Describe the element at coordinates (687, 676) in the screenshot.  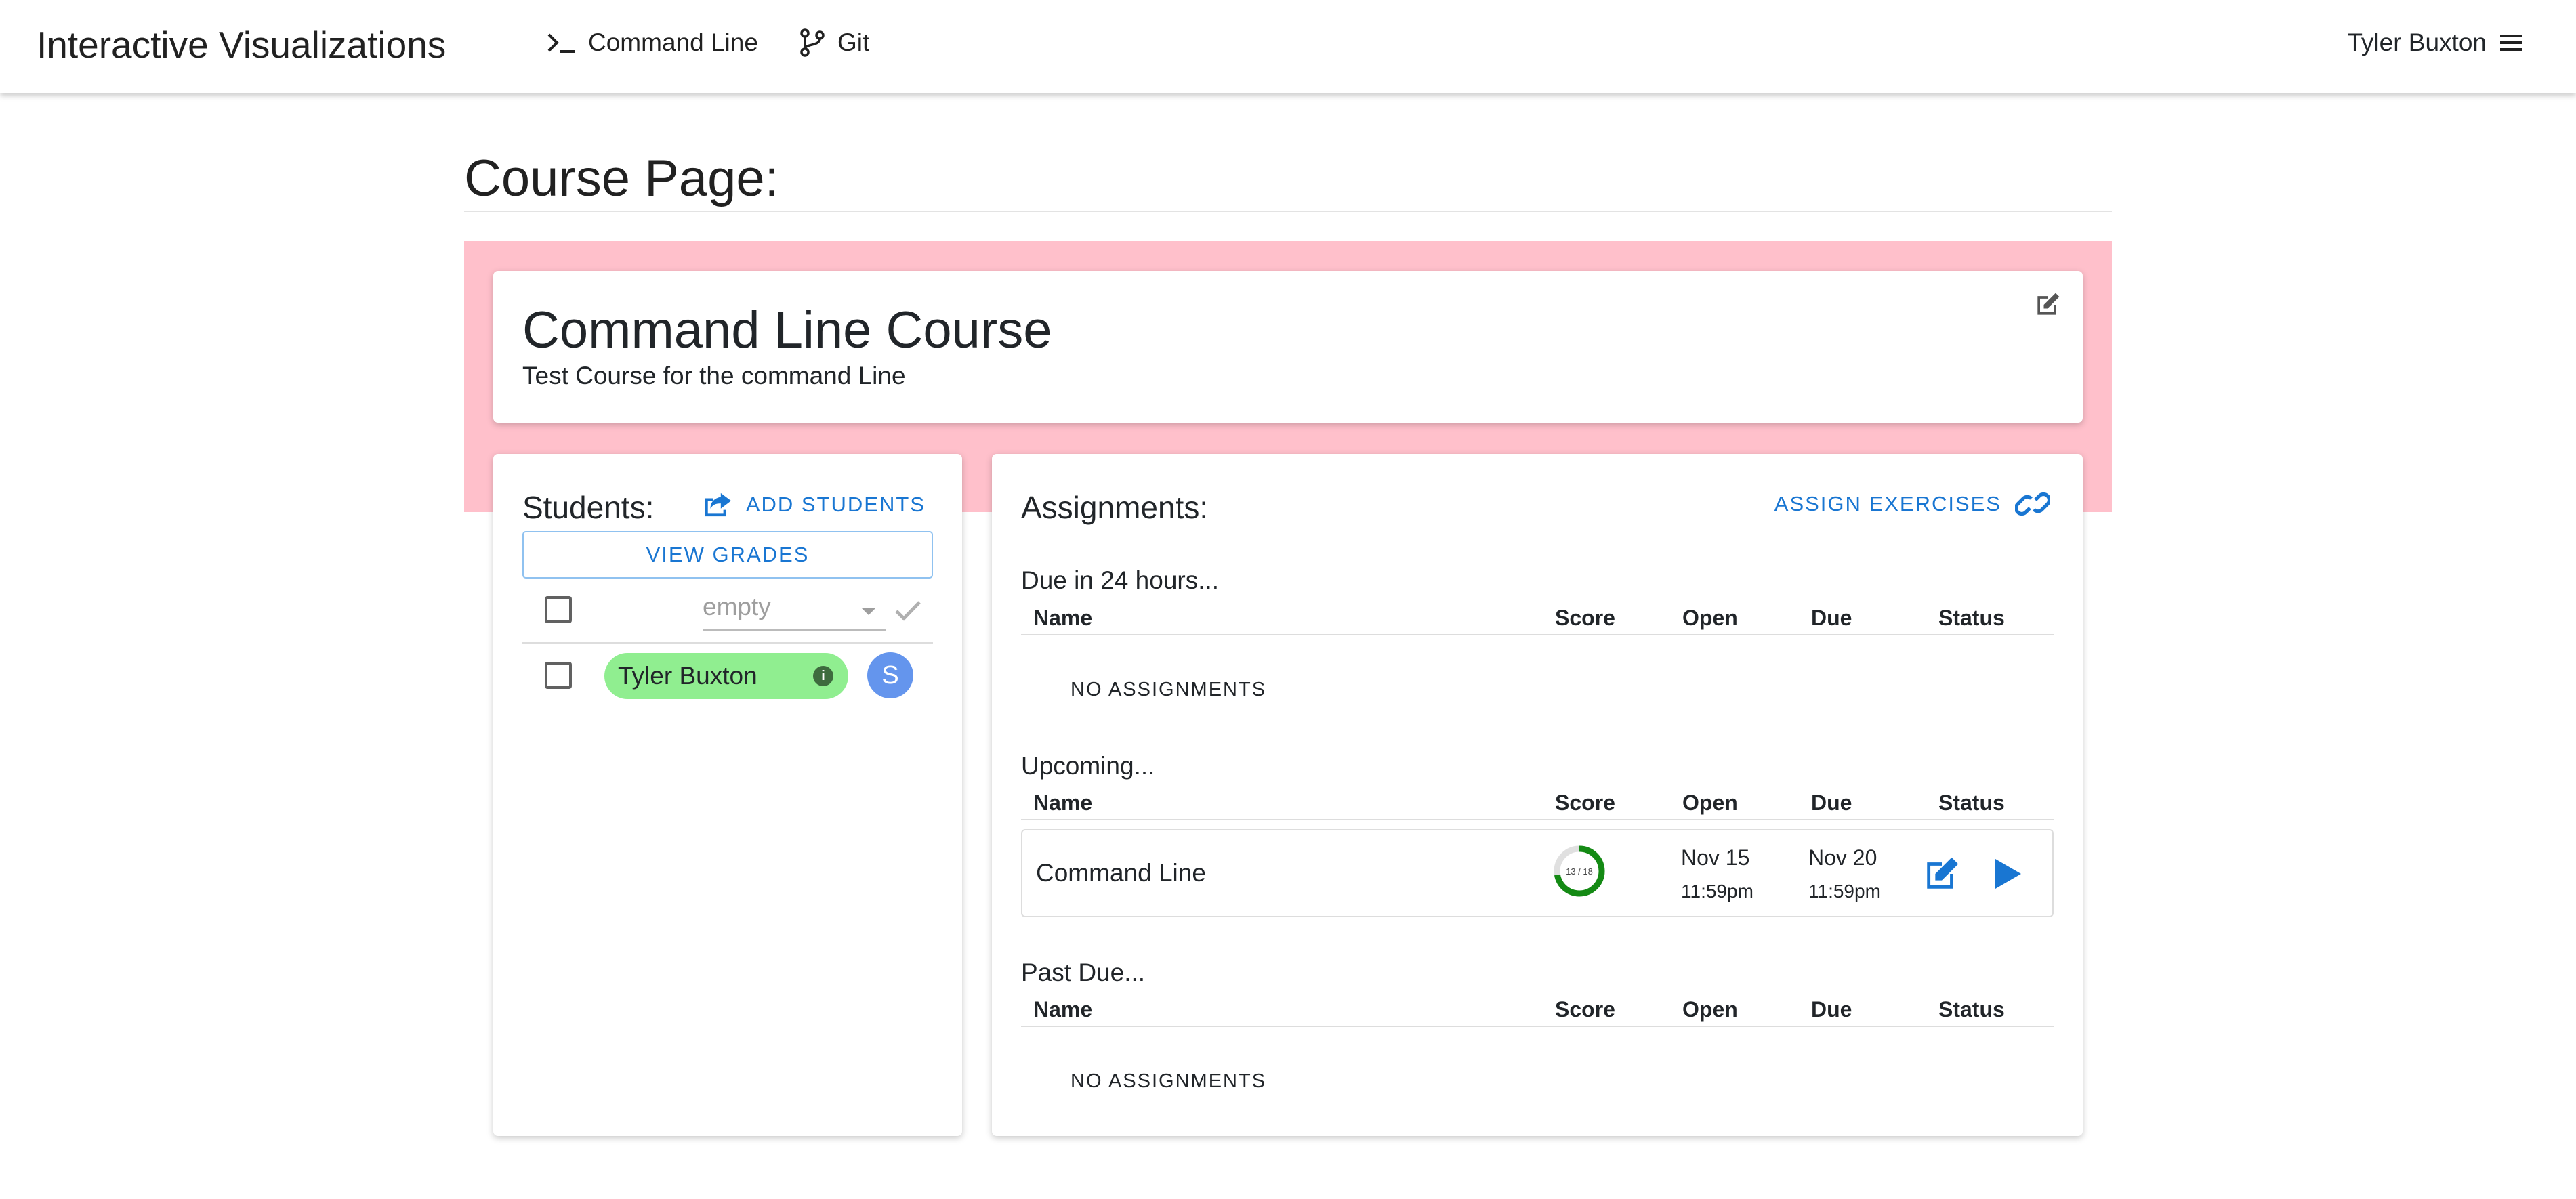
I see `student-name: Tyler Buxton` at that location.